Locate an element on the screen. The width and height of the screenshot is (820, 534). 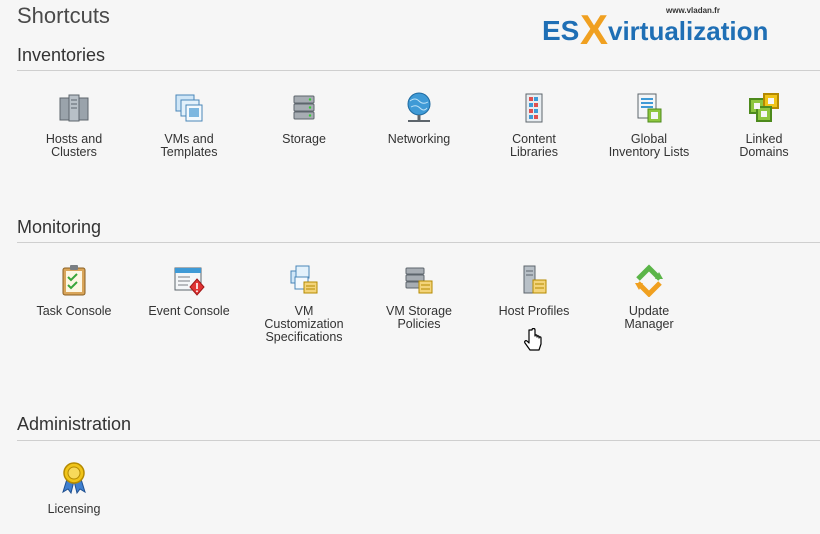
shortcut-linked-domains: Linked Domains is located at coordinates (764, 125).